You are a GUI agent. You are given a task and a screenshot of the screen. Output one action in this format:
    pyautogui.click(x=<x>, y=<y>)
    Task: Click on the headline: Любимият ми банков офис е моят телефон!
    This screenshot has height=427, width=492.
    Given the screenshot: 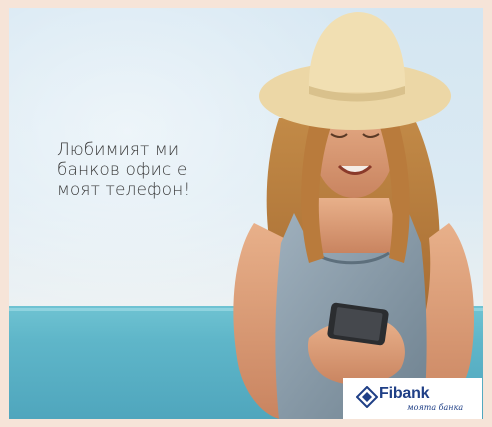 What is the action you would take?
    pyautogui.click(x=157, y=170)
    